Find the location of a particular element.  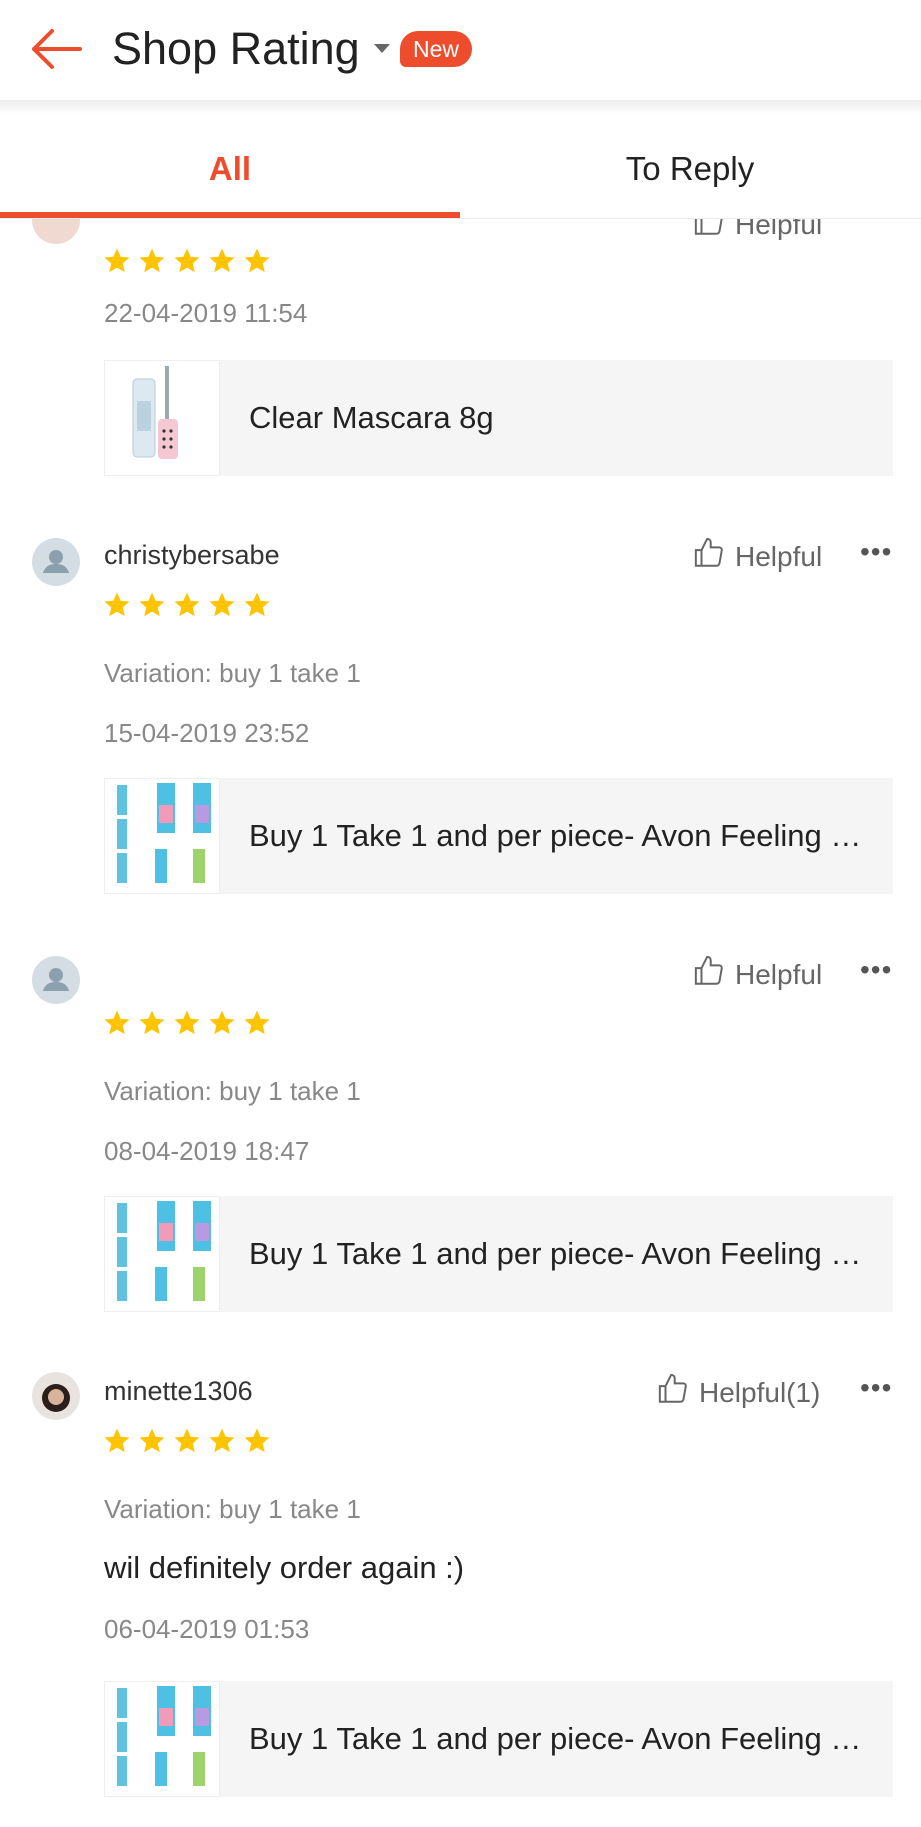

app-header: Shop Rating New is located at coordinates (460, 50).